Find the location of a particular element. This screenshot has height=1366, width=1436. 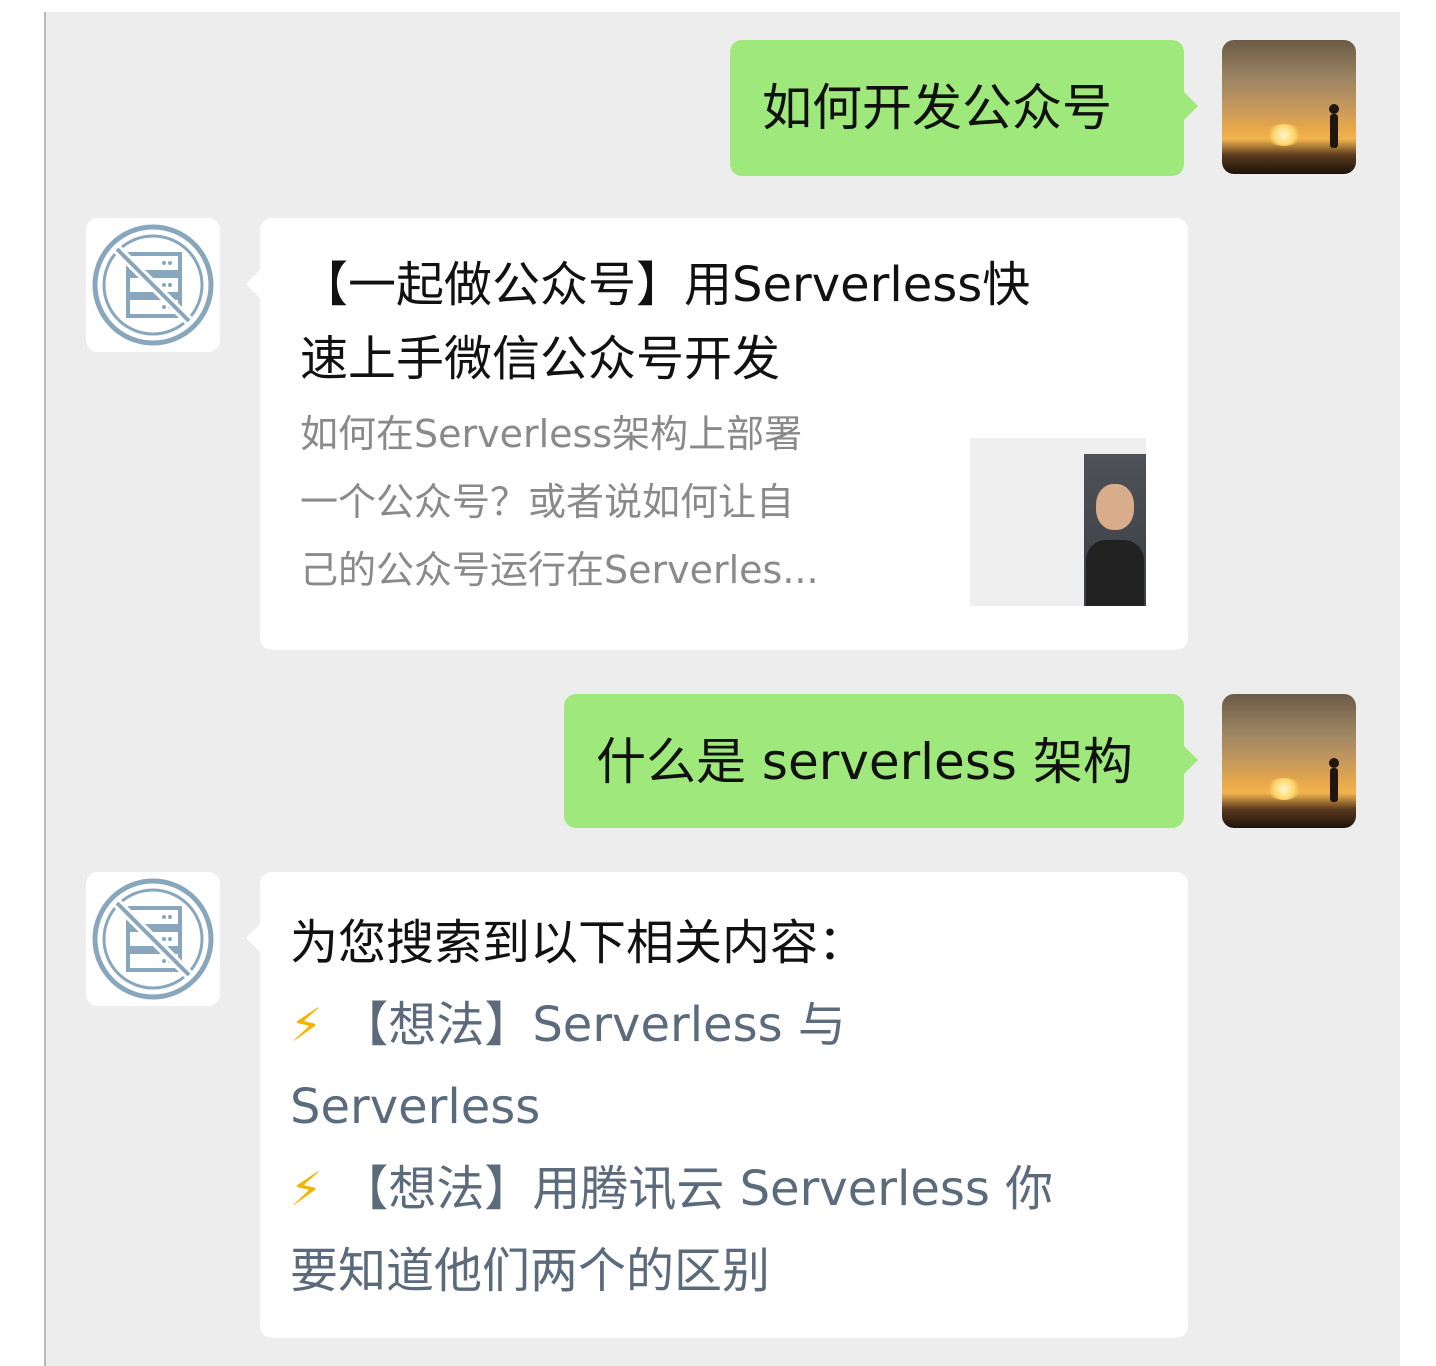

user-message-text: 什么是 serverless 架构 is located at coordinates (864, 762).